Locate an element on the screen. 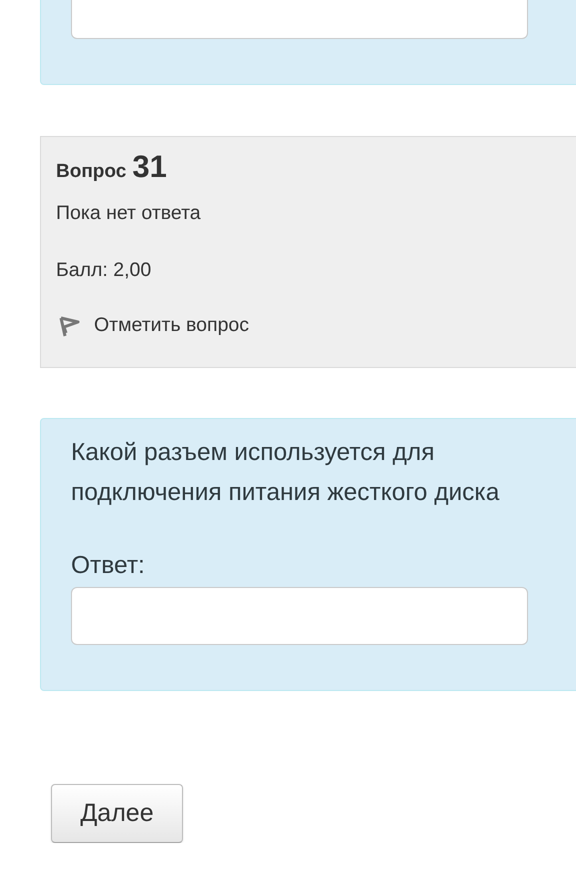 This screenshot has height=896, width=576. question-number: 31 is located at coordinates (149, 167).